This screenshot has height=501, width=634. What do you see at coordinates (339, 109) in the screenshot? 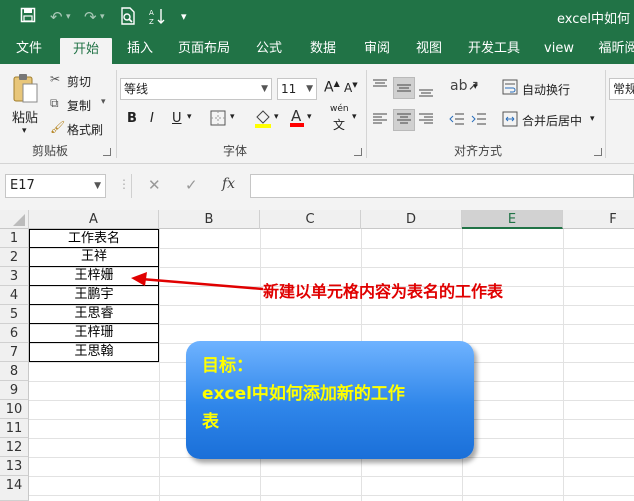
I see `phonetic-button: wén` at bounding box center [339, 109].